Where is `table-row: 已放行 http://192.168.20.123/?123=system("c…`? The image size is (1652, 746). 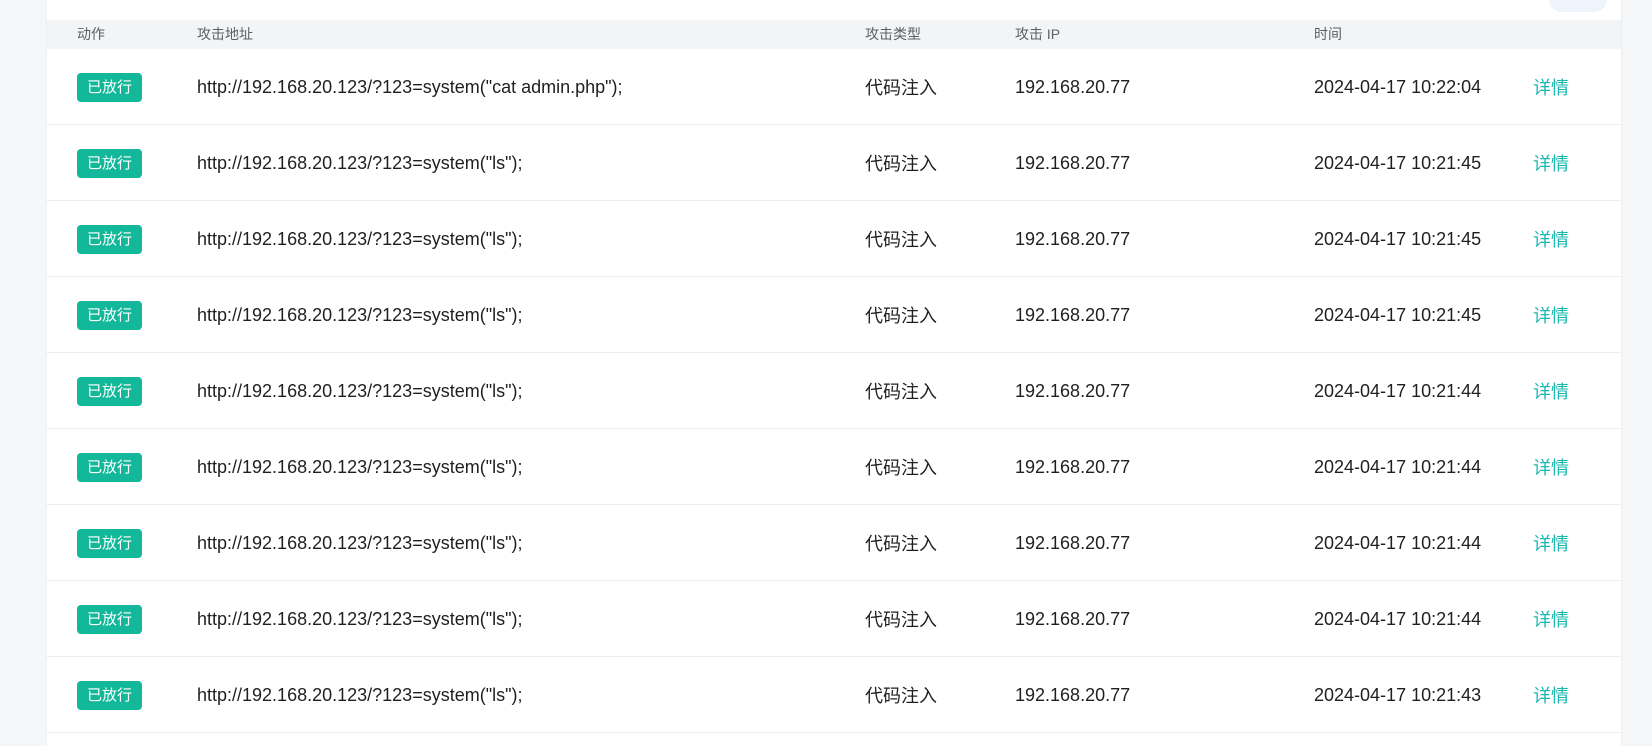 table-row: 已放行 http://192.168.20.123/?123=system("c… is located at coordinates (834, 87).